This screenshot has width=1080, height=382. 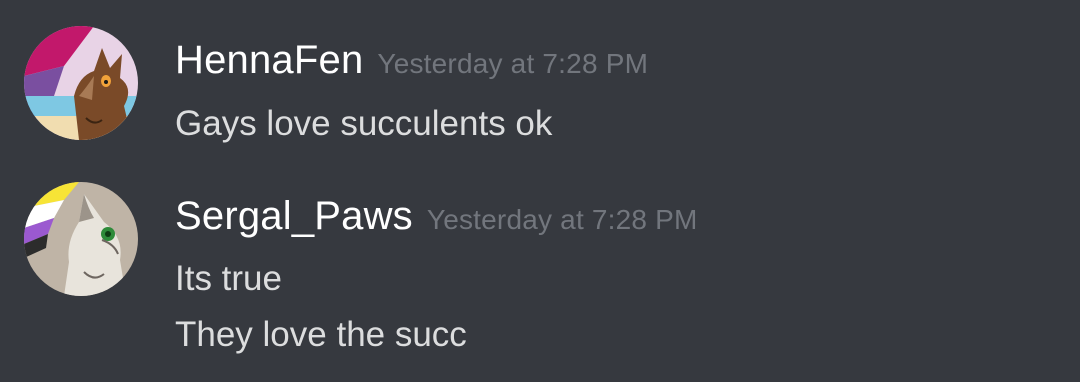 What do you see at coordinates (269, 60) in the screenshot?
I see `username: HennaFen` at bounding box center [269, 60].